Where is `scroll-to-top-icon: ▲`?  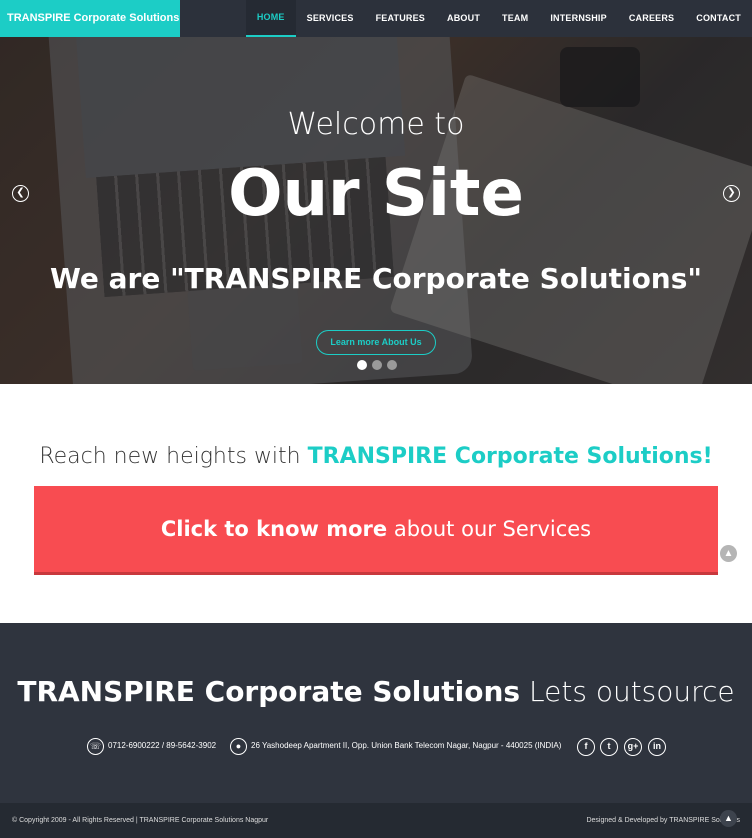 scroll-to-top-icon: ▲ is located at coordinates (728, 553).